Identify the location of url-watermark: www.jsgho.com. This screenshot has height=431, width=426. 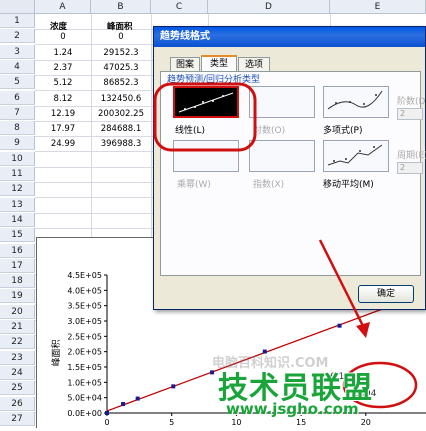
(292, 409).